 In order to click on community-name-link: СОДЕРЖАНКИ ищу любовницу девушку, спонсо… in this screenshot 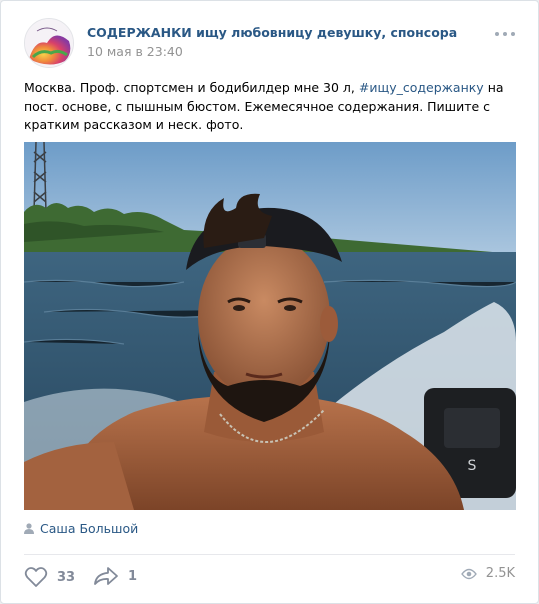, I will do `click(272, 32)`.